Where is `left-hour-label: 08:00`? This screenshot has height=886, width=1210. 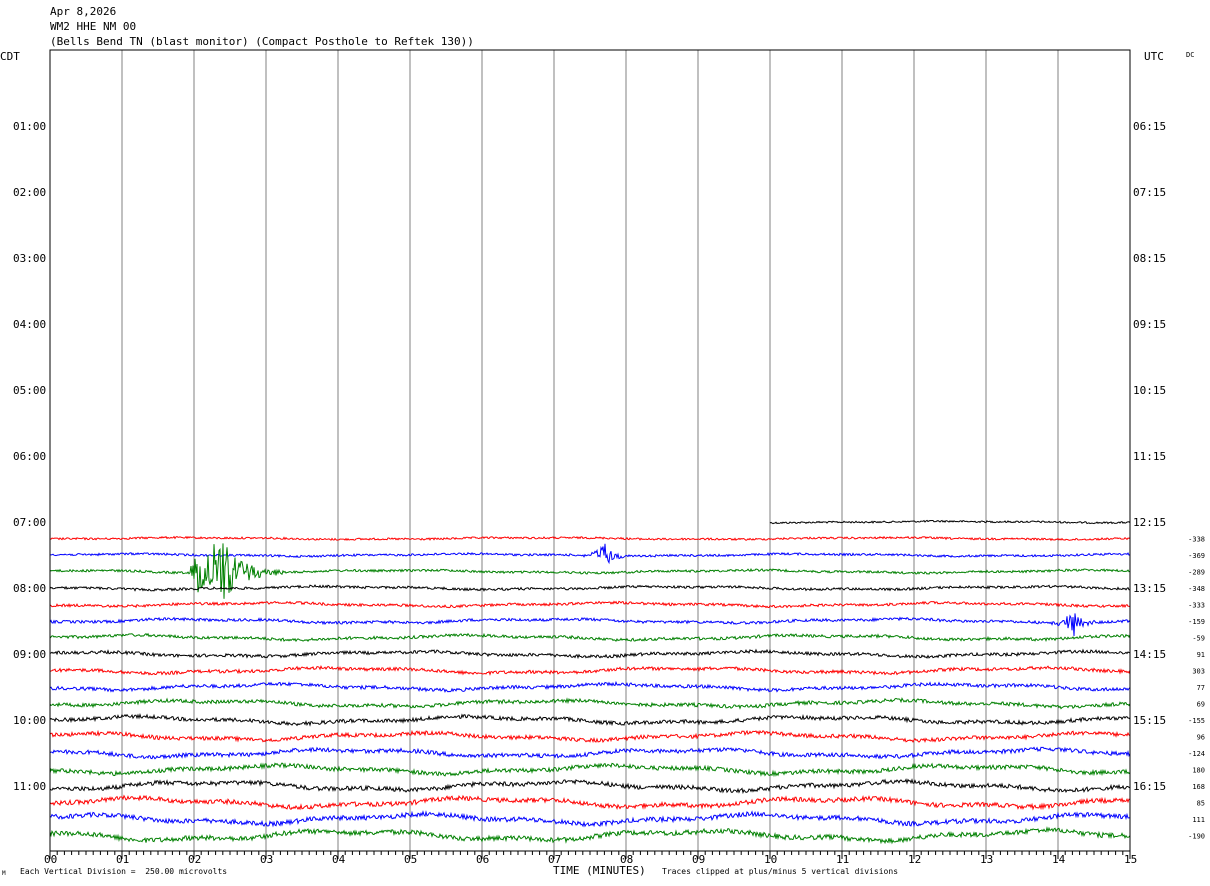 left-hour-label: 08:00 is located at coordinates (29, 588).